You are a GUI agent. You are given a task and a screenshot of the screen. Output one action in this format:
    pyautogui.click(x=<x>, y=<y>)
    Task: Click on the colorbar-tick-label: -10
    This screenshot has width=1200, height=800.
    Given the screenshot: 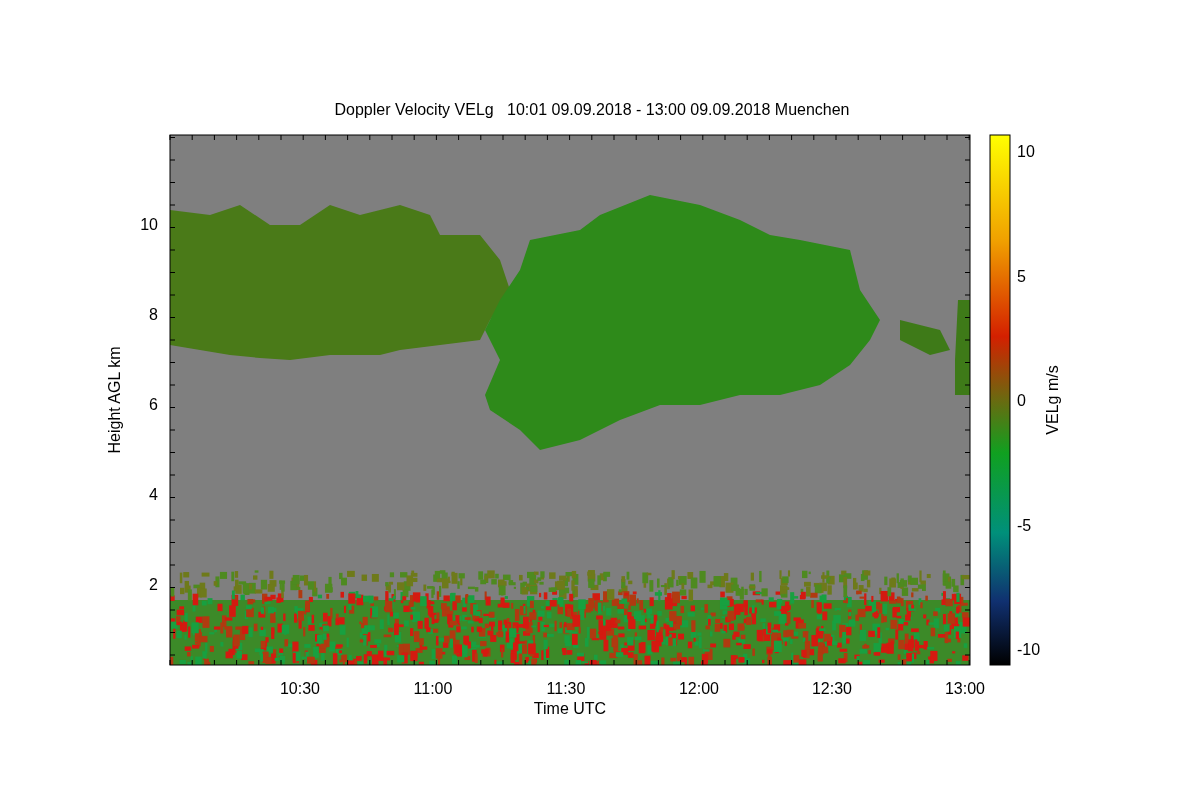 What is the action you would take?
    pyautogui.click(x=1029, y=649)
    